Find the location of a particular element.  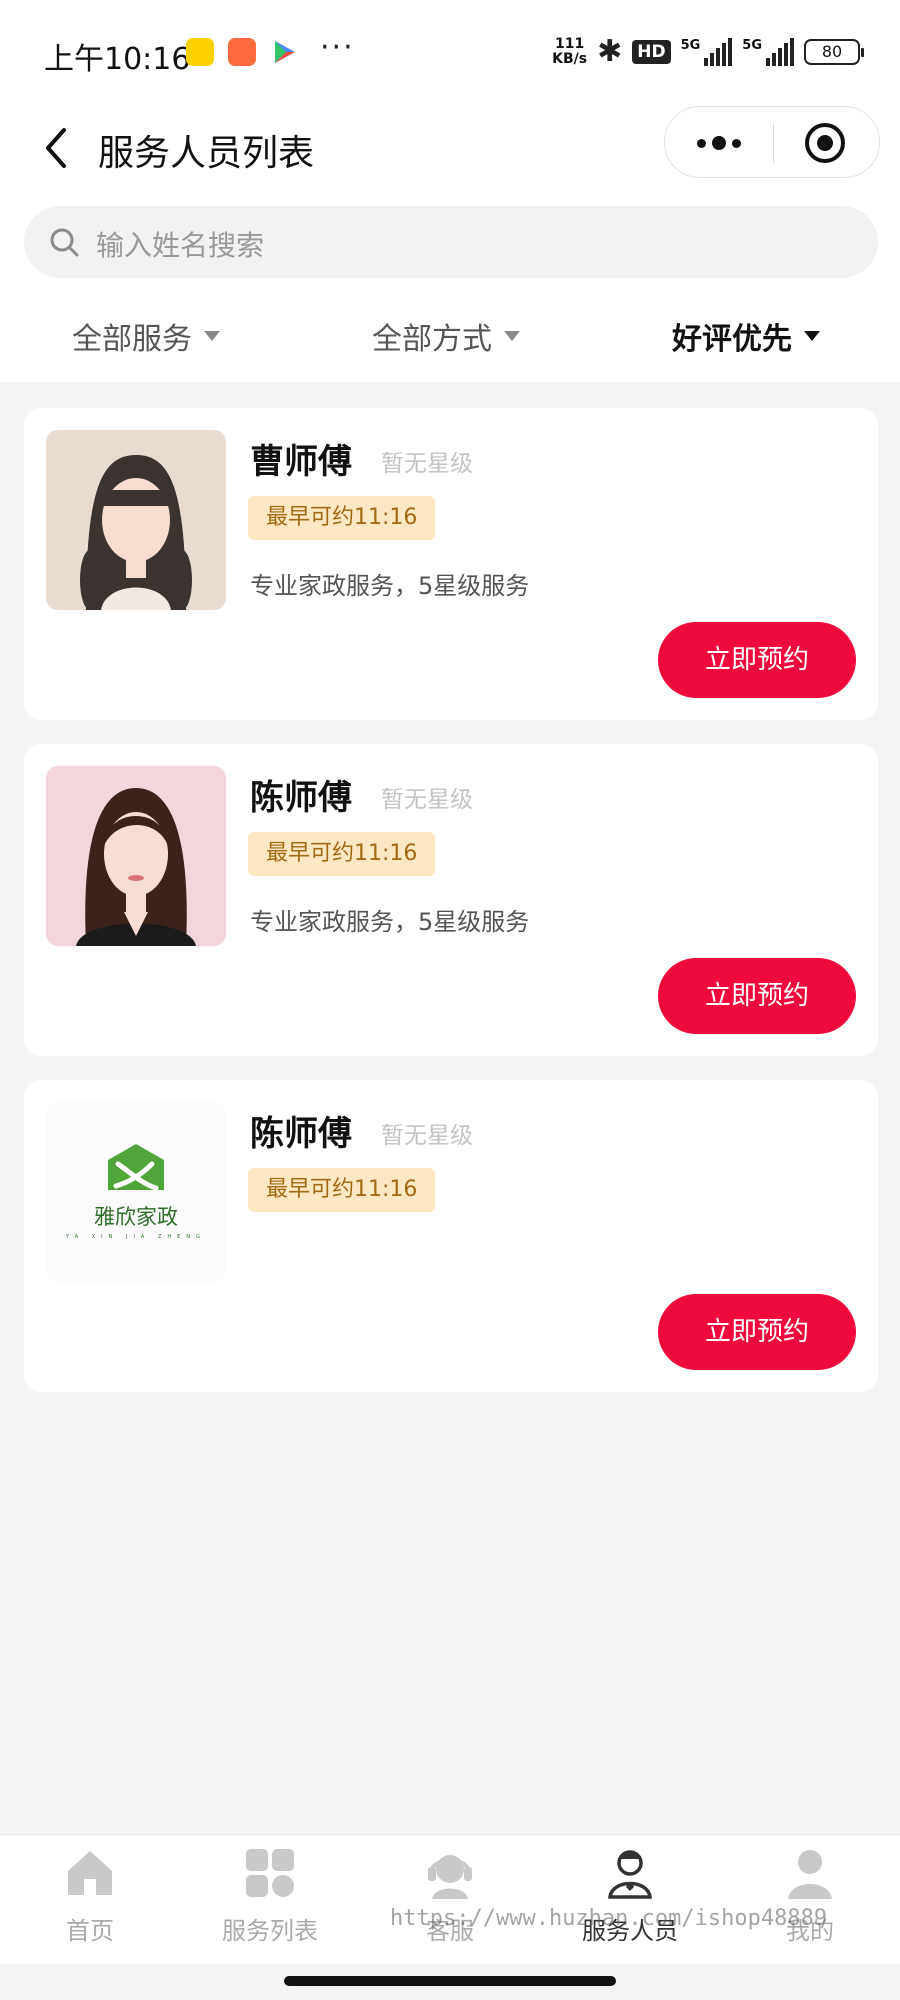

mi-store-icon is located at coordinates (242, 52).